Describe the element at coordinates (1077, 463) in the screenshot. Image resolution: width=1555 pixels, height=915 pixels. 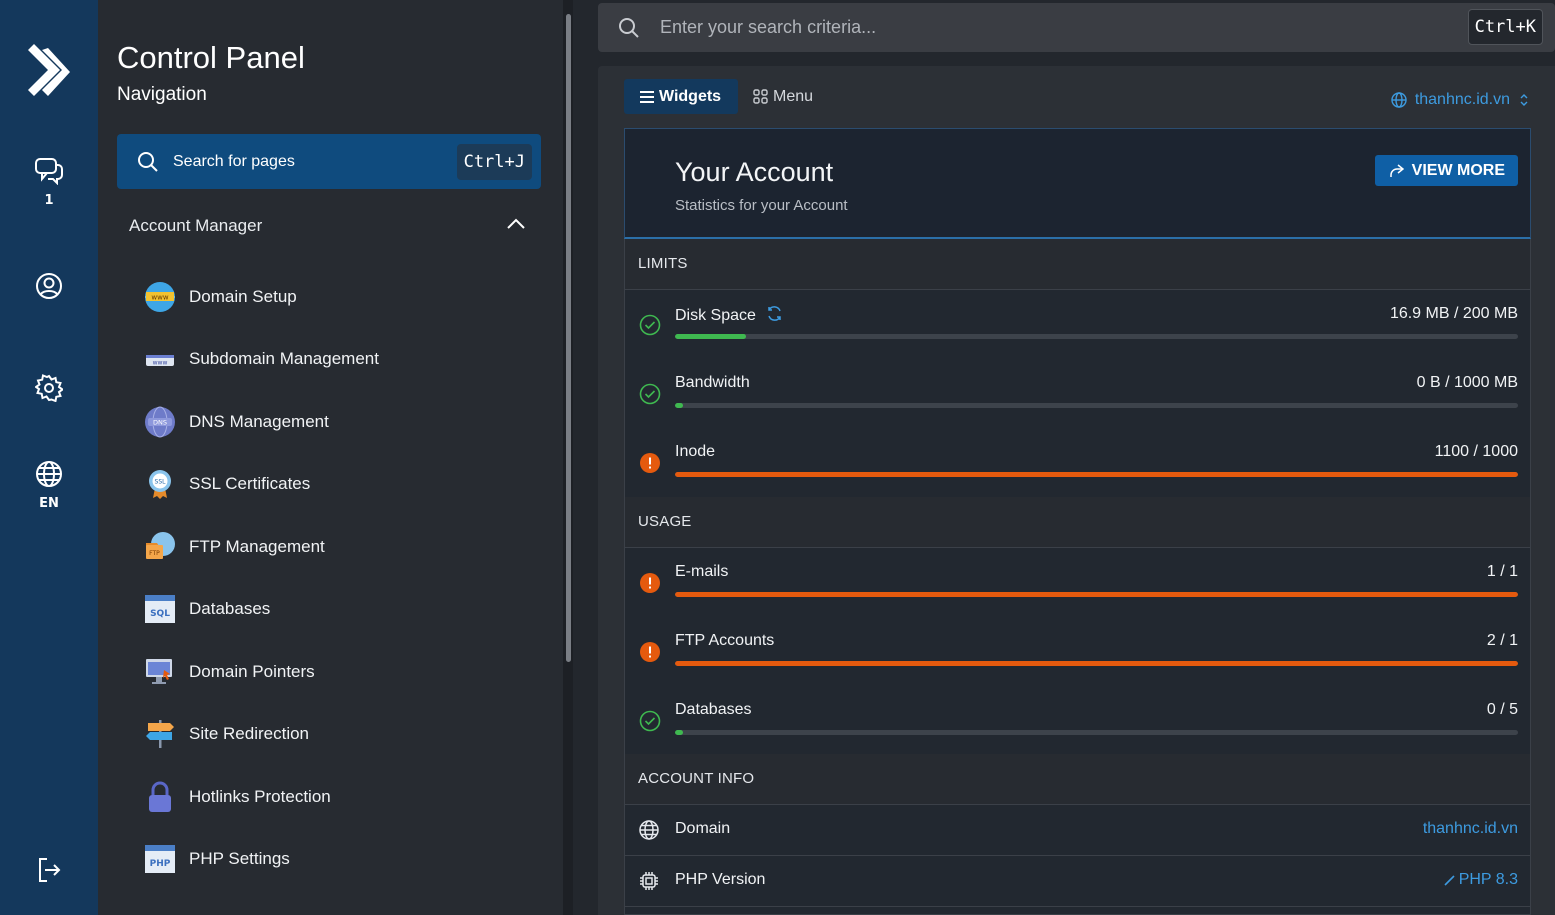
I see `stat-row-inode: Inode 1100 / 1000` at that location.